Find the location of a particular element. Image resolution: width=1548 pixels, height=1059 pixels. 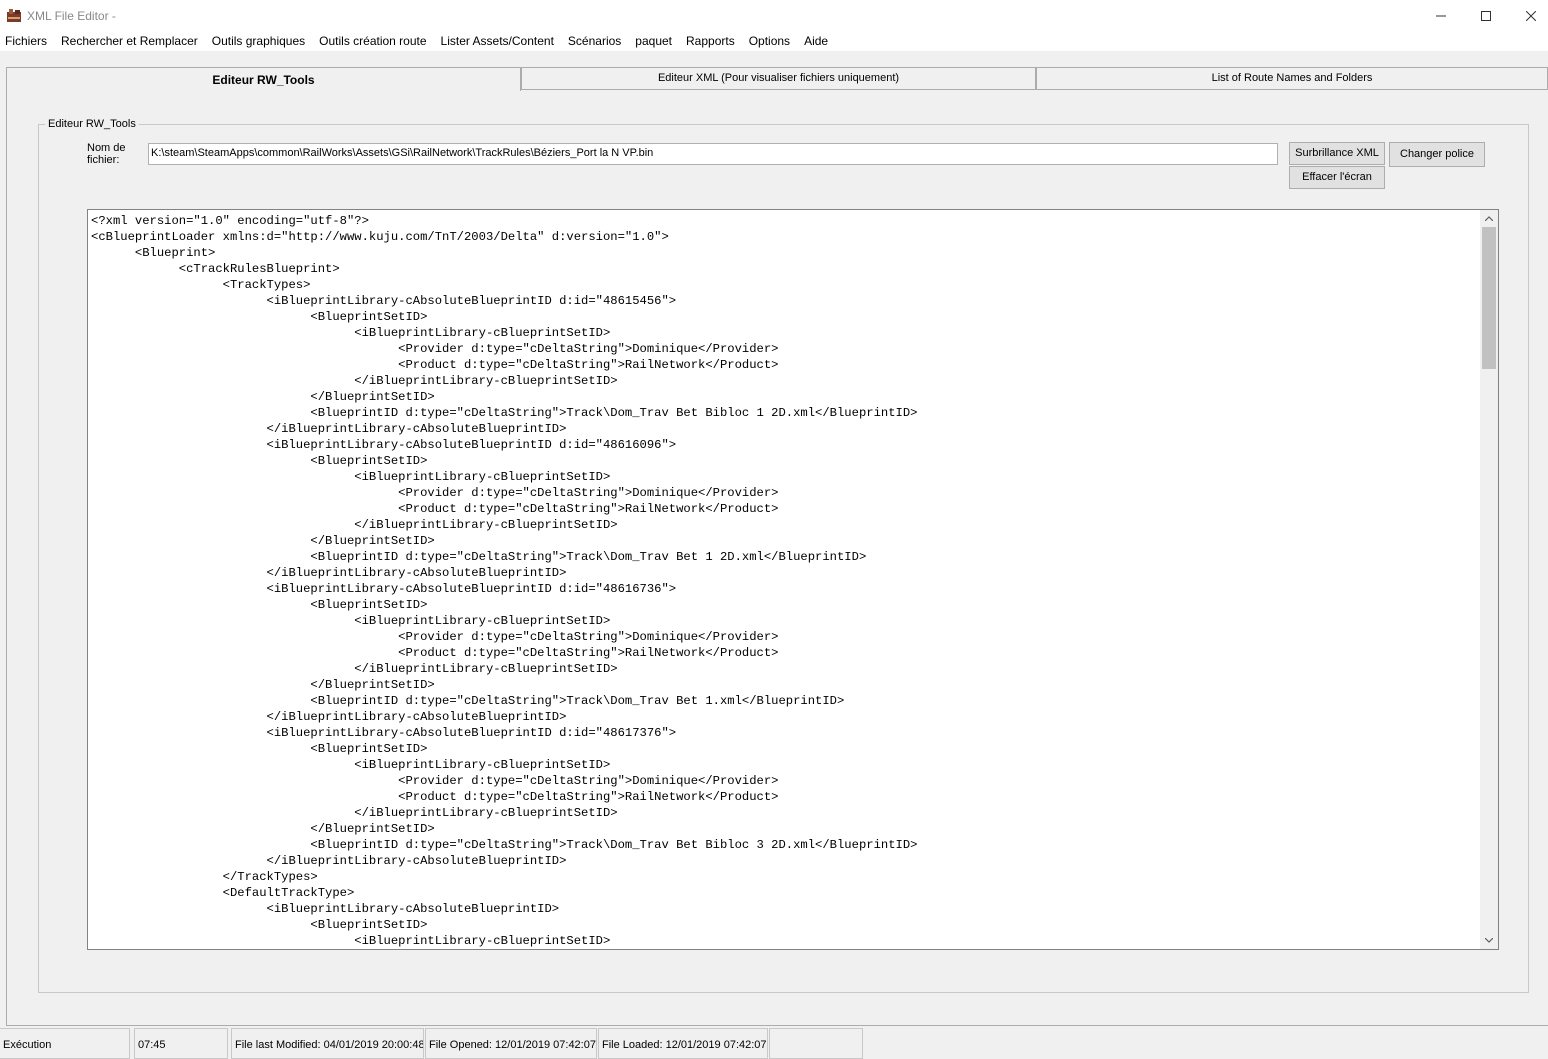

scroll-down-button is located at coordinates (1489, 940).